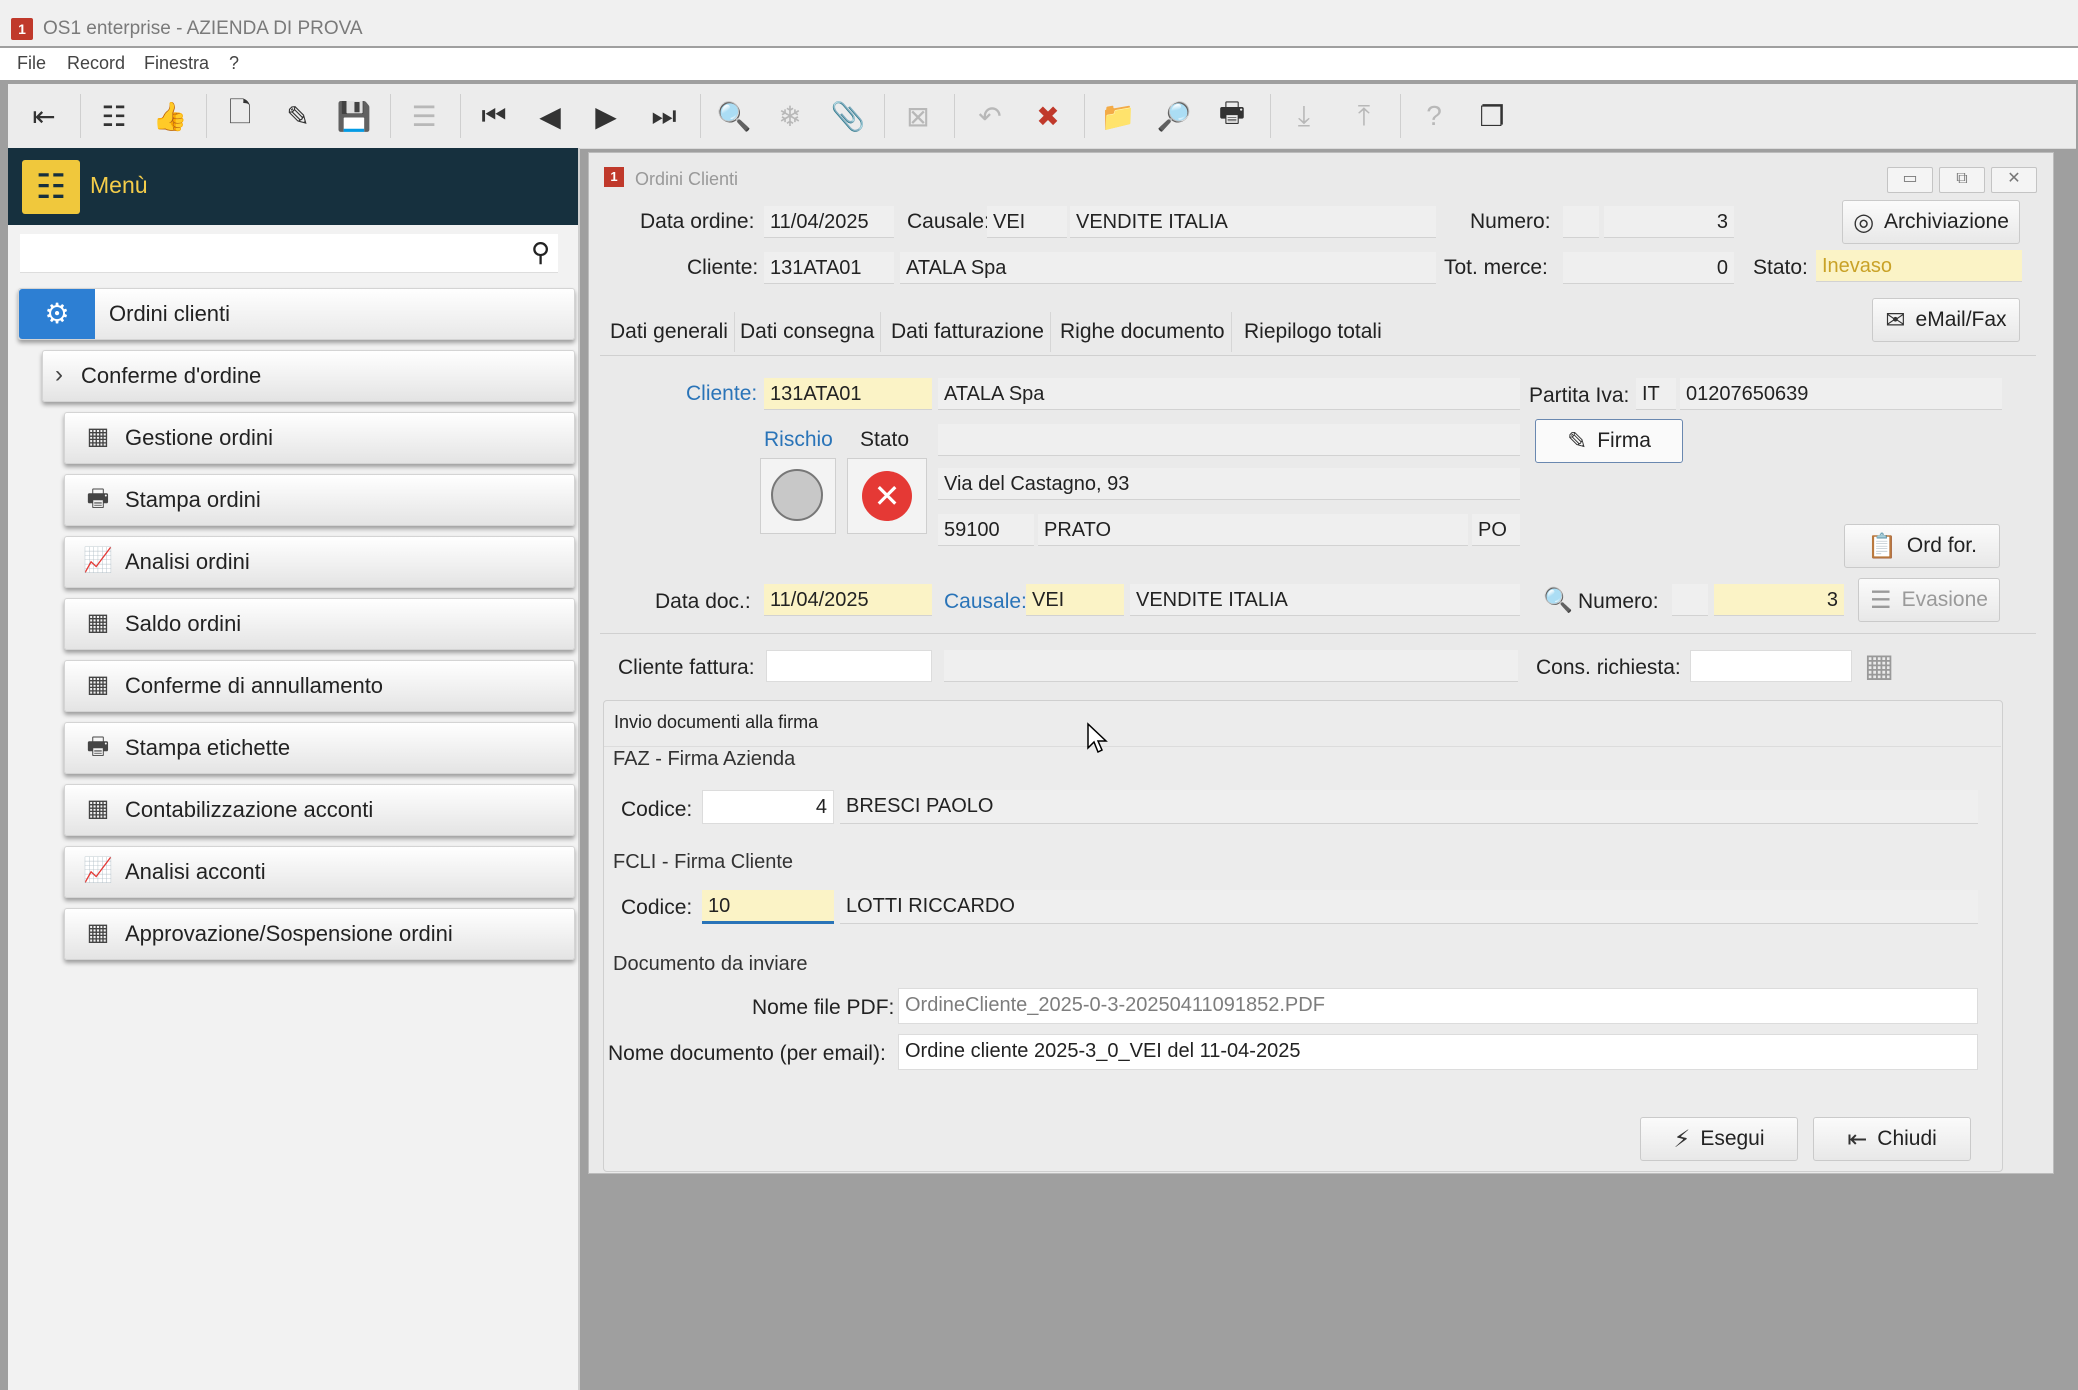  I want to click on tab-righe-documento: Righe documento, so click(1143, 332).